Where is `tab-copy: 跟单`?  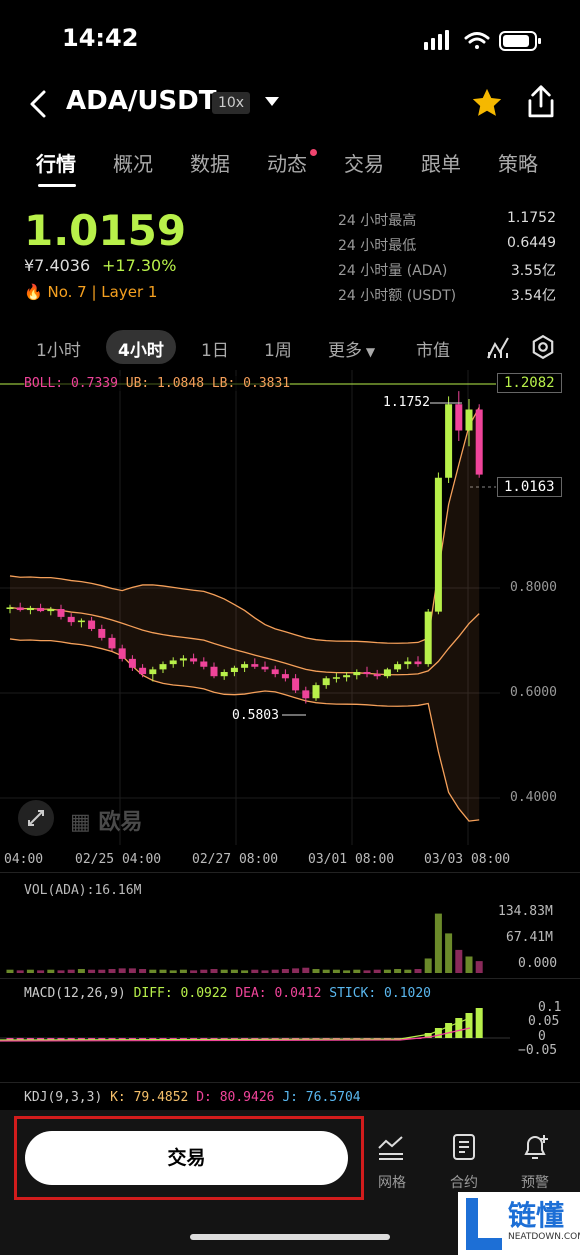 tab-copy: 跟单 is located at coordinates (441, 162).